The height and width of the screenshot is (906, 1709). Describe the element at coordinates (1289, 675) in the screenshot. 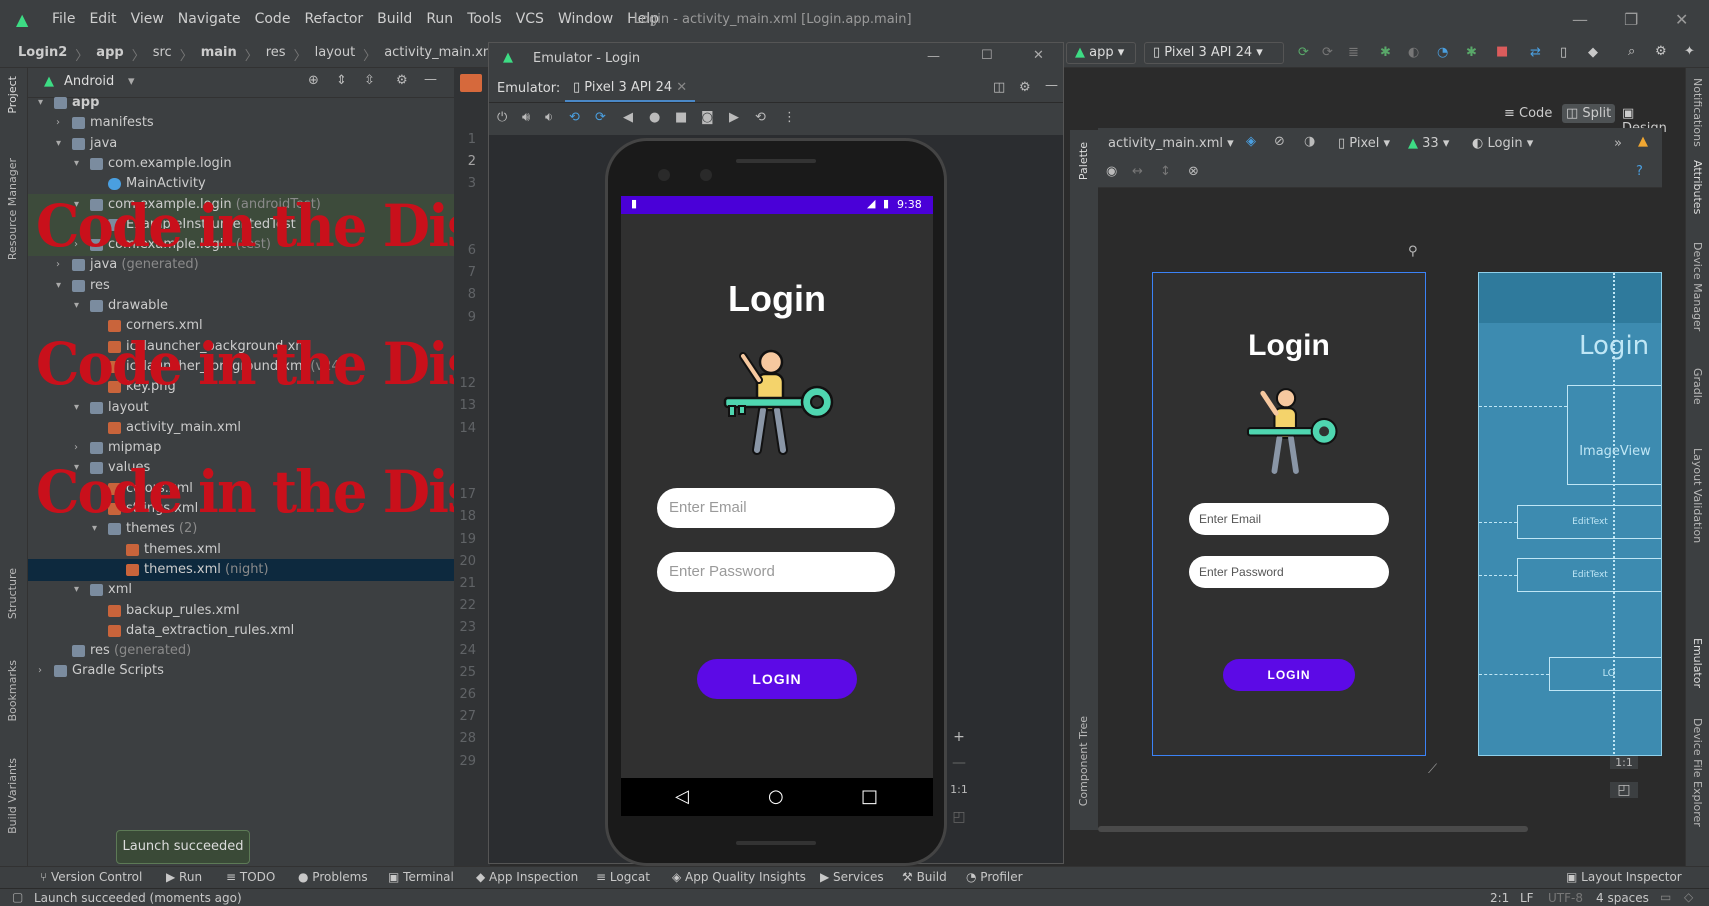

I see `preview-login-button: LOGIN` at that location.